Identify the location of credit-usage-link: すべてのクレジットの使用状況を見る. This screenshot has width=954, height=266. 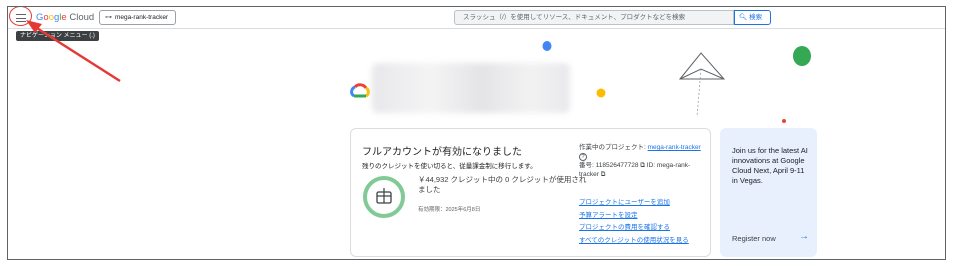
(644, 241).